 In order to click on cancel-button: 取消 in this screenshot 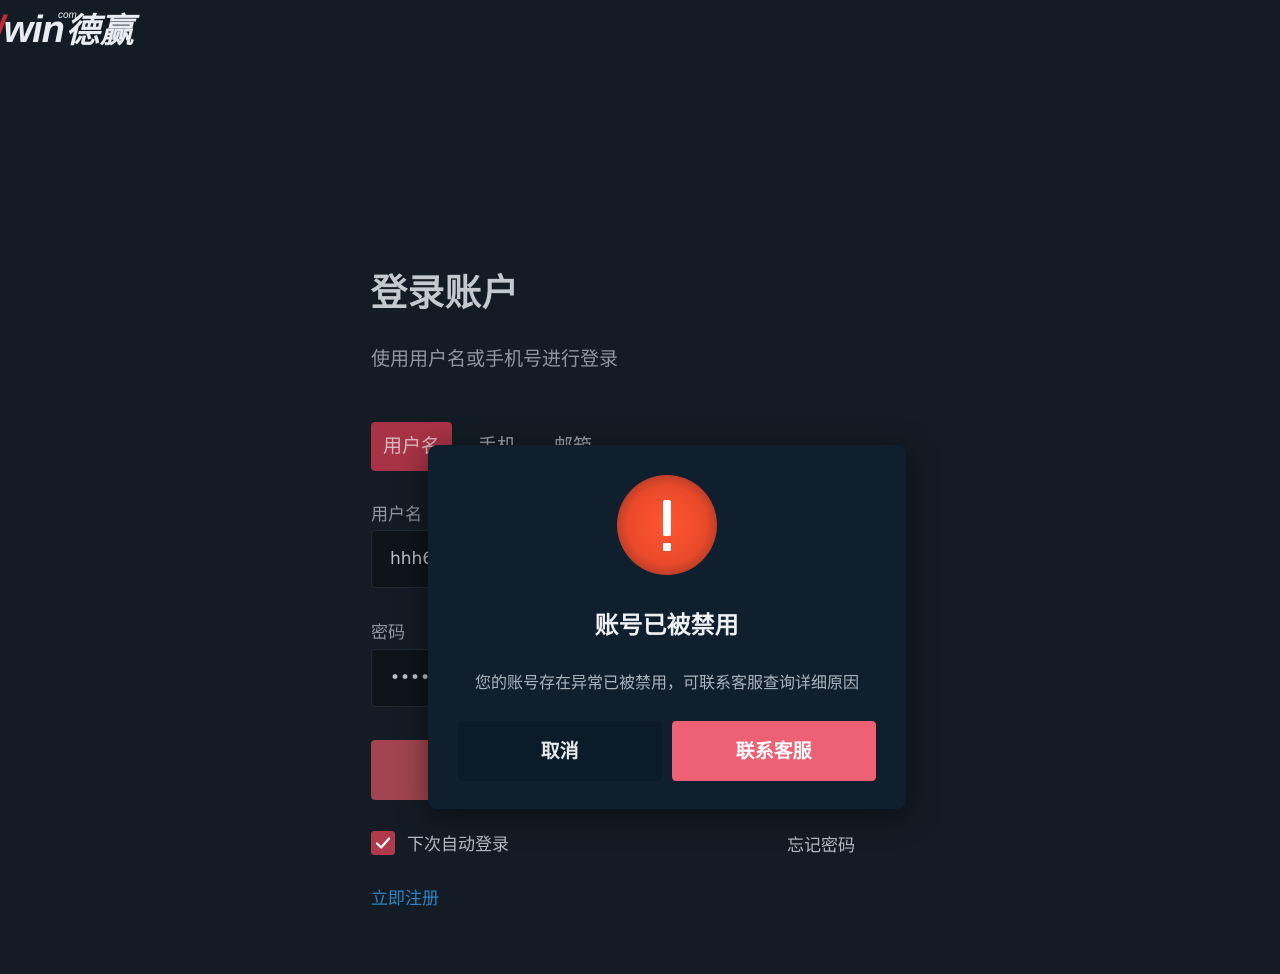, I will do `click(560, 751)`.